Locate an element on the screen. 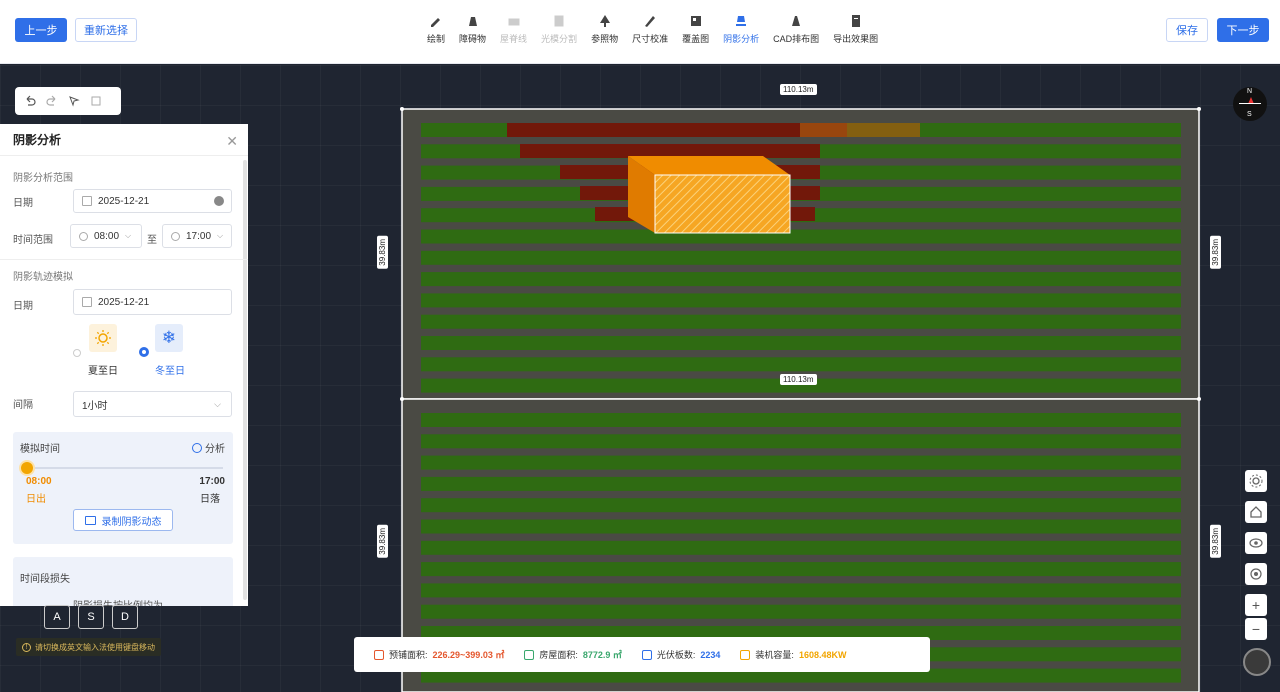 This screenshot has width=1280, height=692. roof-icon is located at coordinates (529, 654).